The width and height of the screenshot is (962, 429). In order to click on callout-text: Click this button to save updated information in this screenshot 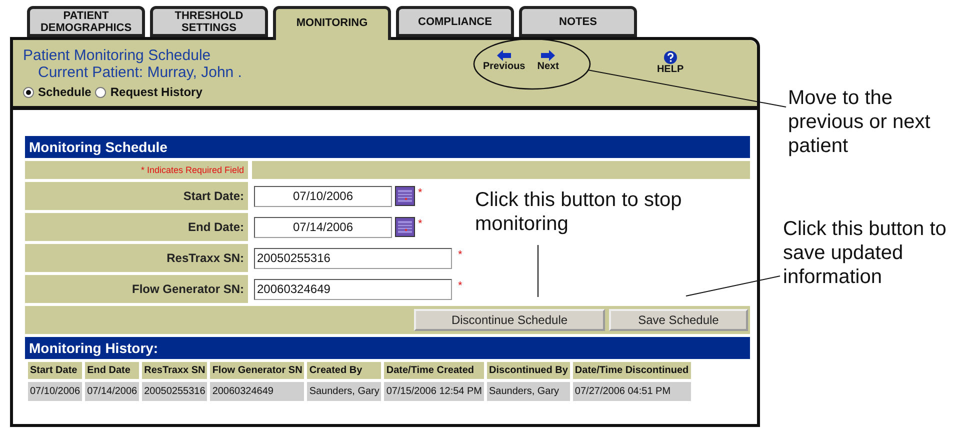, I will do `click(865, 253)`.